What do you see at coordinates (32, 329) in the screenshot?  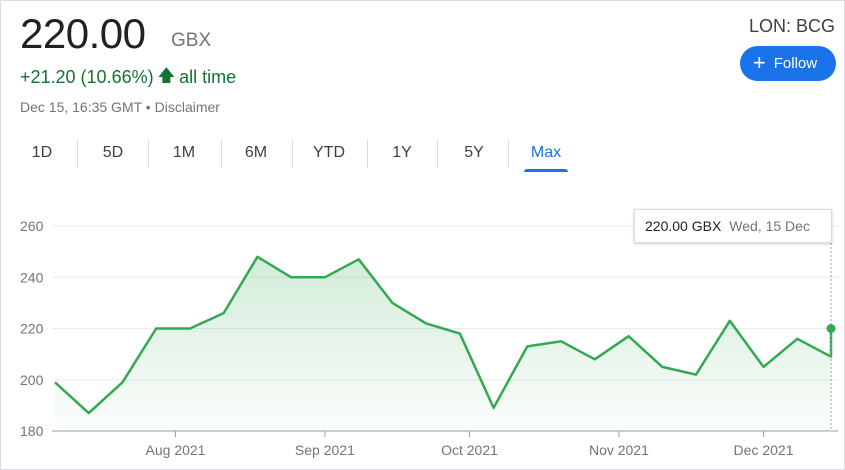 I see `y-tick-label: 220` at bounding box center [32, 329].